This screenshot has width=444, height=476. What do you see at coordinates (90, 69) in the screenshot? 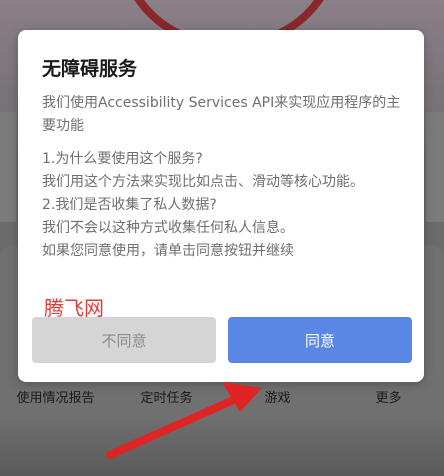
I see `dialog-title: 无障碍服务` at bounding box center [90, 69].